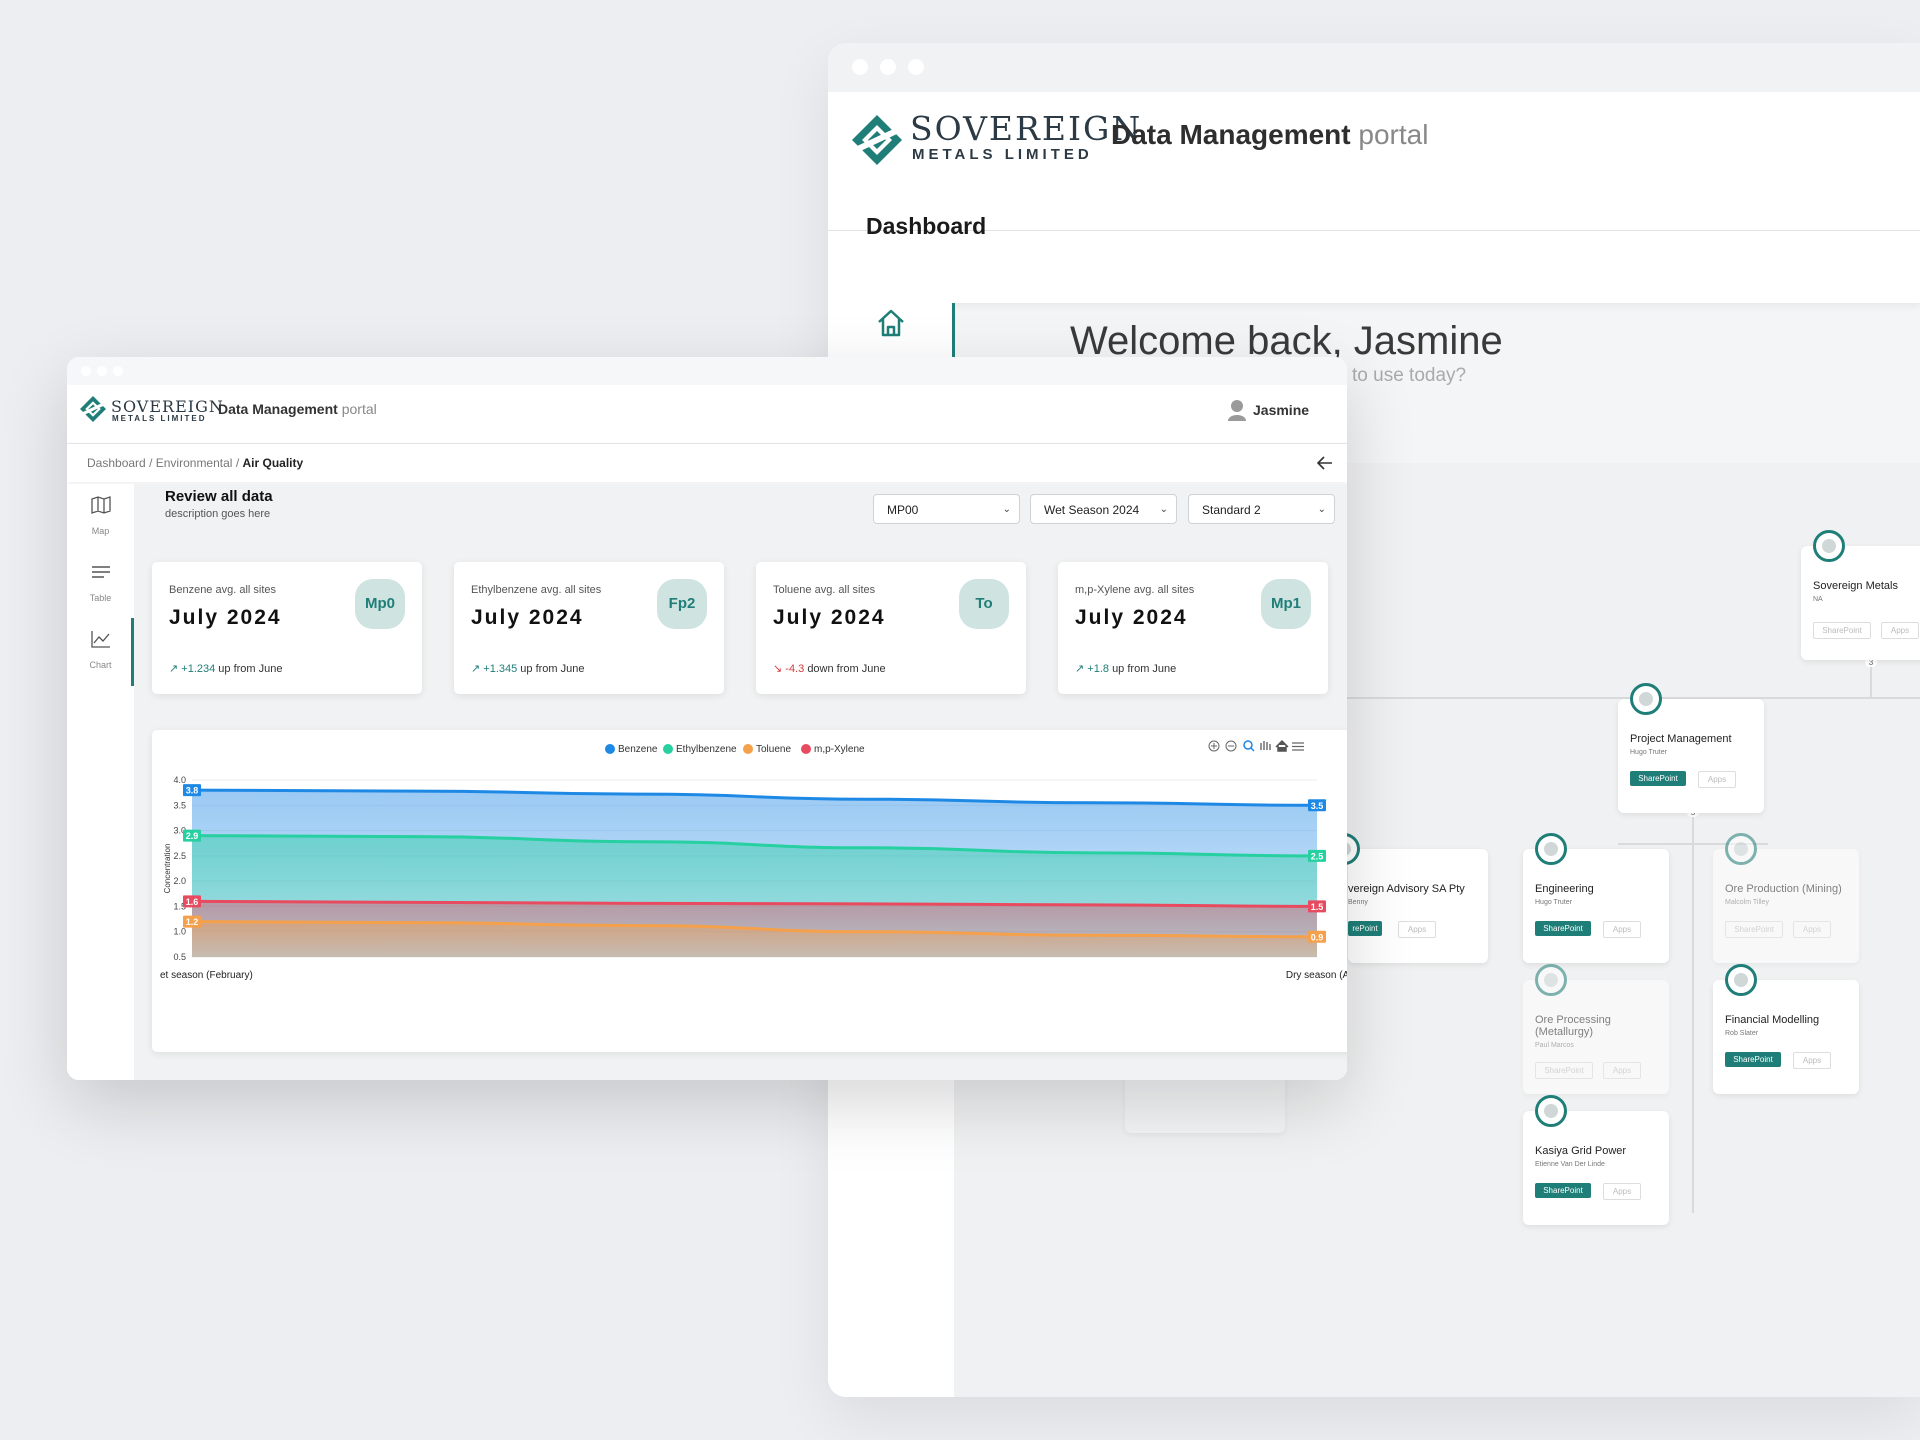  I want to click on kpi-trend: ↗ +1.234 up from June, so click(226, 668).